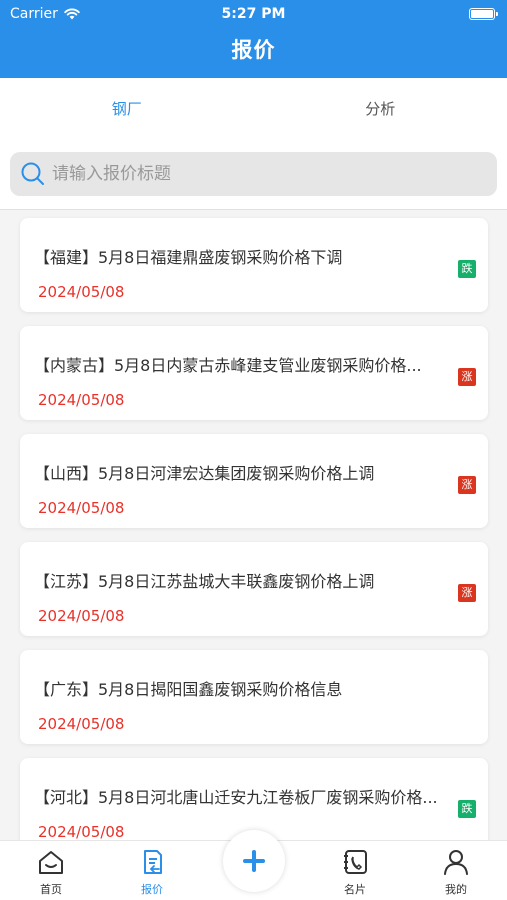 This screenshot has width=507, height=900. Describe the element at coordinates (204, 581) in the screenshot. I see `quote-title: 【江苏】5月8日江苏盐城大丰联鑫废钢价格上调` at that location.